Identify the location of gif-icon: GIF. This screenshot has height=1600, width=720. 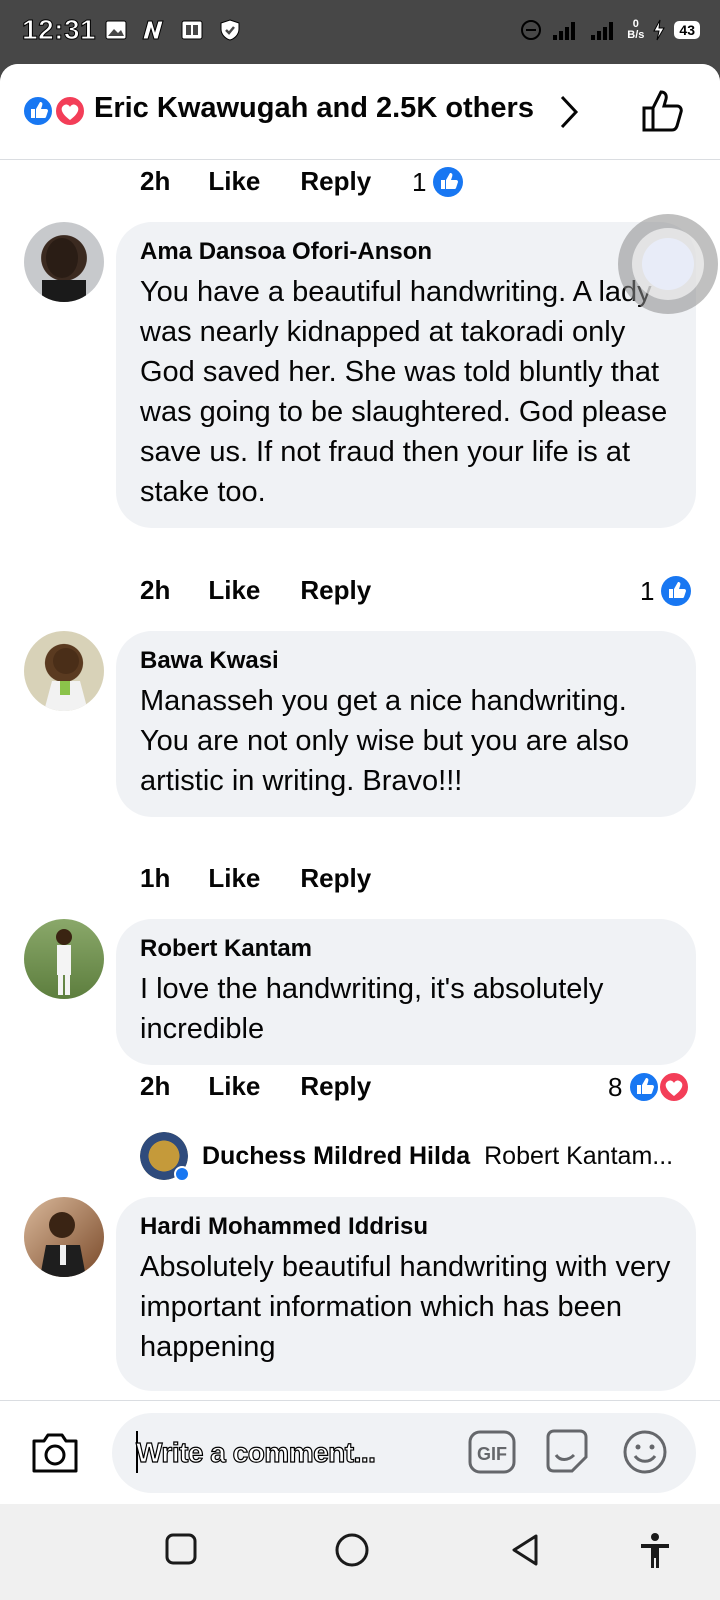
(492, 1452).